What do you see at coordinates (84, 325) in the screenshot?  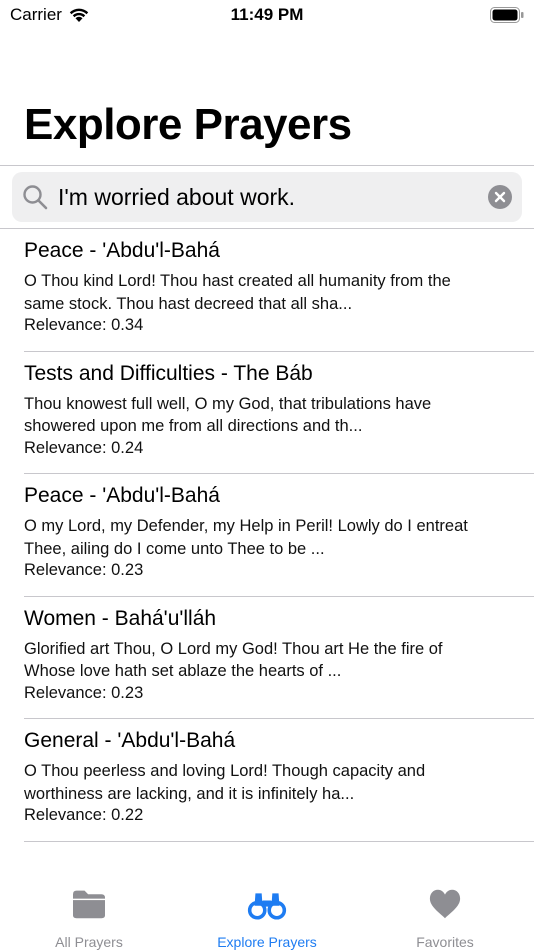 I see `result-relevance: Relevance: 0.34` at bounding box center [84, 325].